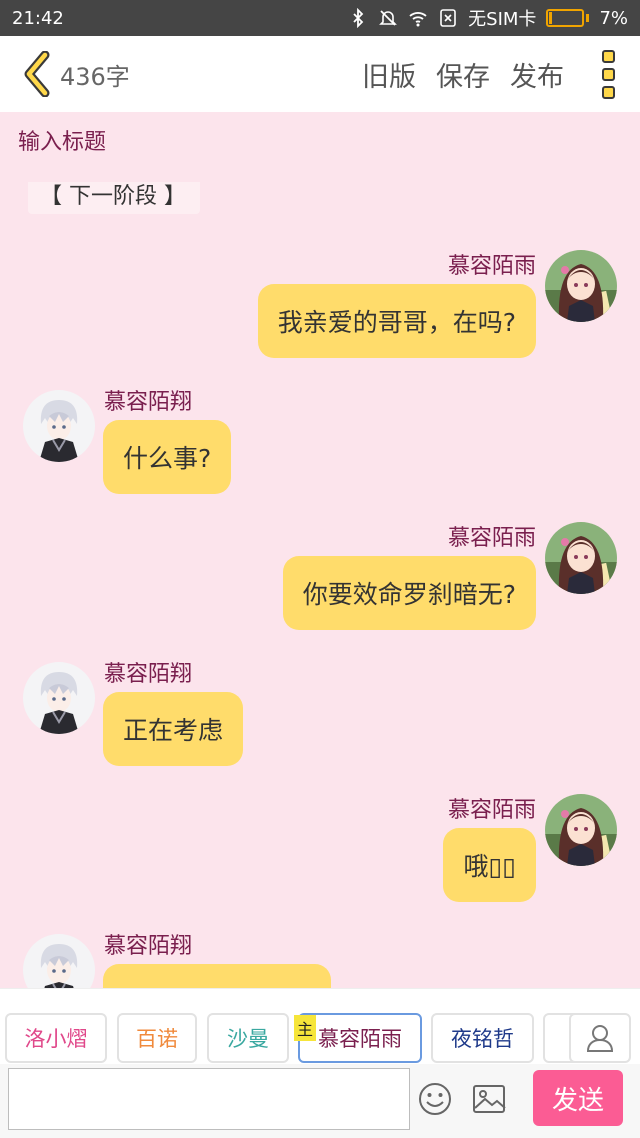 This screenshot has width=640, height=1138. What do you see at coordinates (248, 1038) in the screenshot?
I see `character-chip: 沙曼` at bounding box center [248, 1038].